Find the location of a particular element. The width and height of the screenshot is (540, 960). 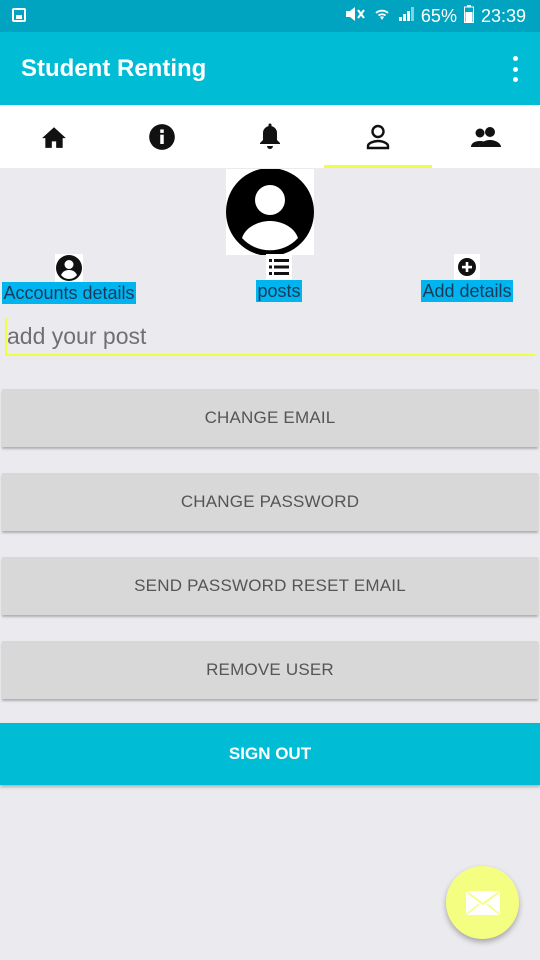

tab-people is located at coordinates (486, 136).